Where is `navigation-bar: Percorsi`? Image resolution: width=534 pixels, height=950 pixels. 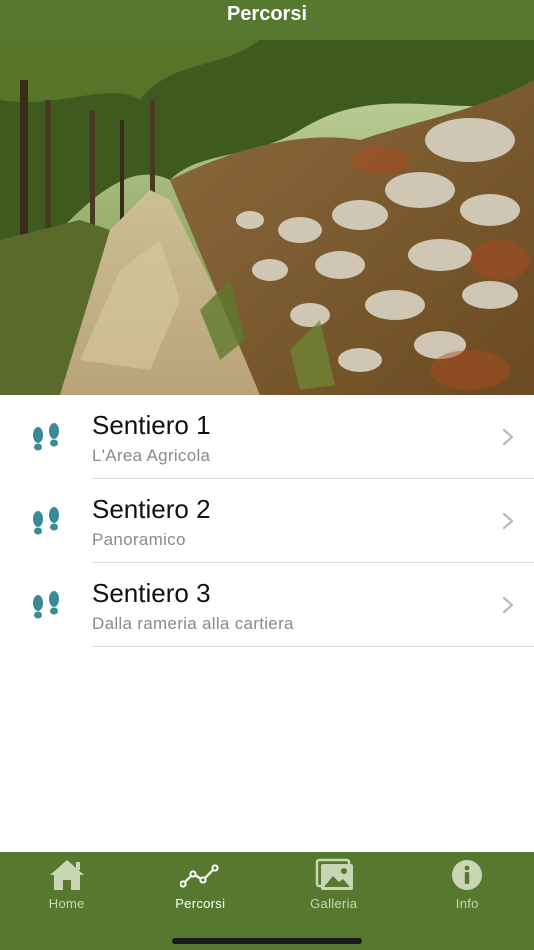
navigation-bar: Percorsi is located at coordinates (267, 20).